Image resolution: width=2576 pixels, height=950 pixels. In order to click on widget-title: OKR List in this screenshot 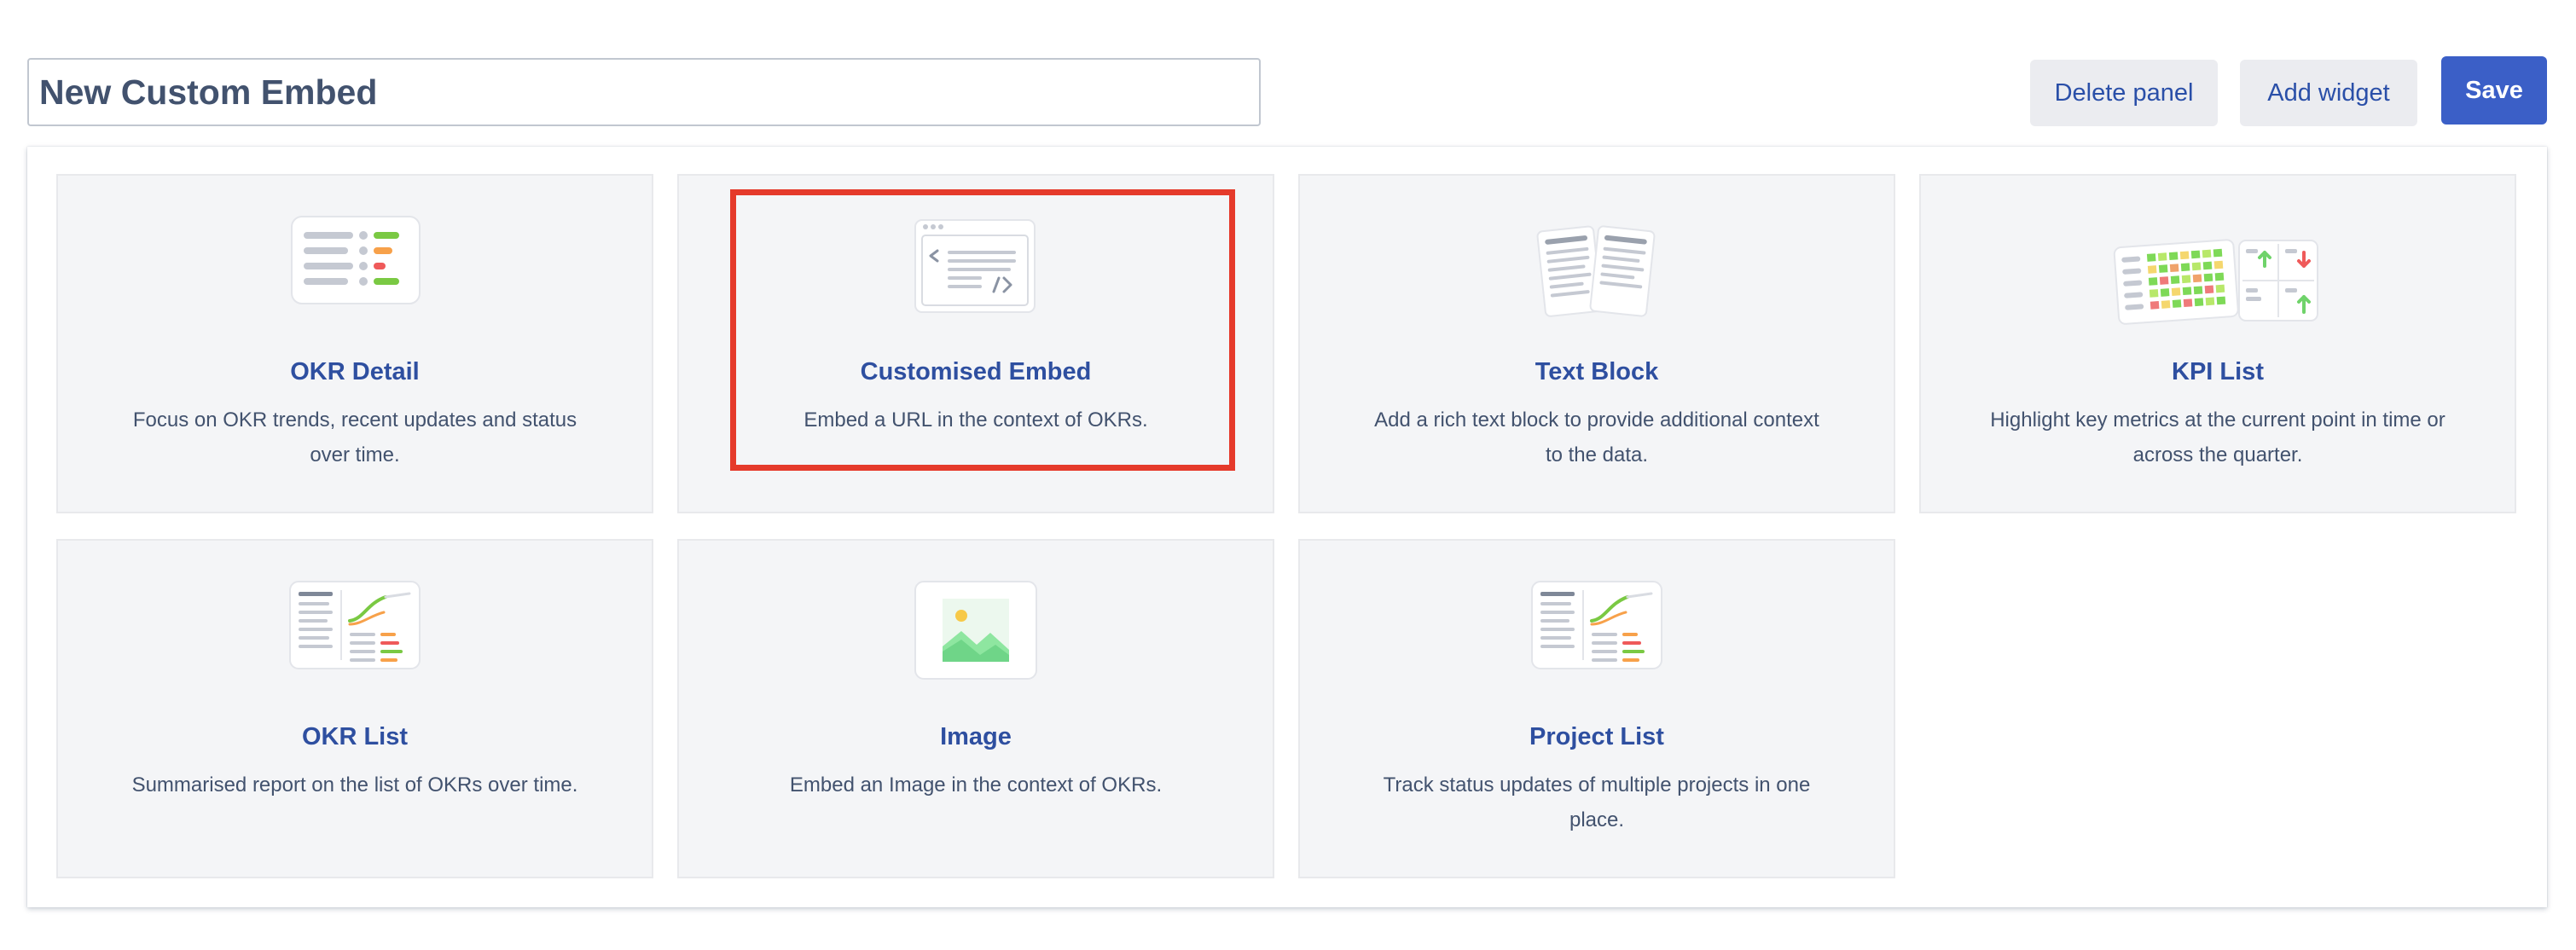, I will do `click(355, 737)`.